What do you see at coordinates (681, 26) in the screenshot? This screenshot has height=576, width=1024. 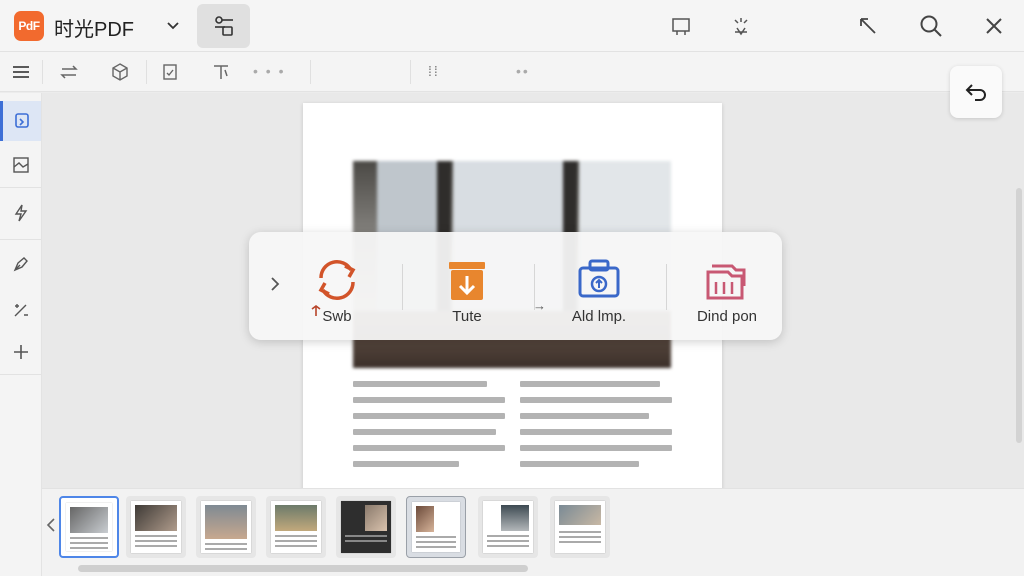 I see `crop-icon` at bounding box center [681, 26].